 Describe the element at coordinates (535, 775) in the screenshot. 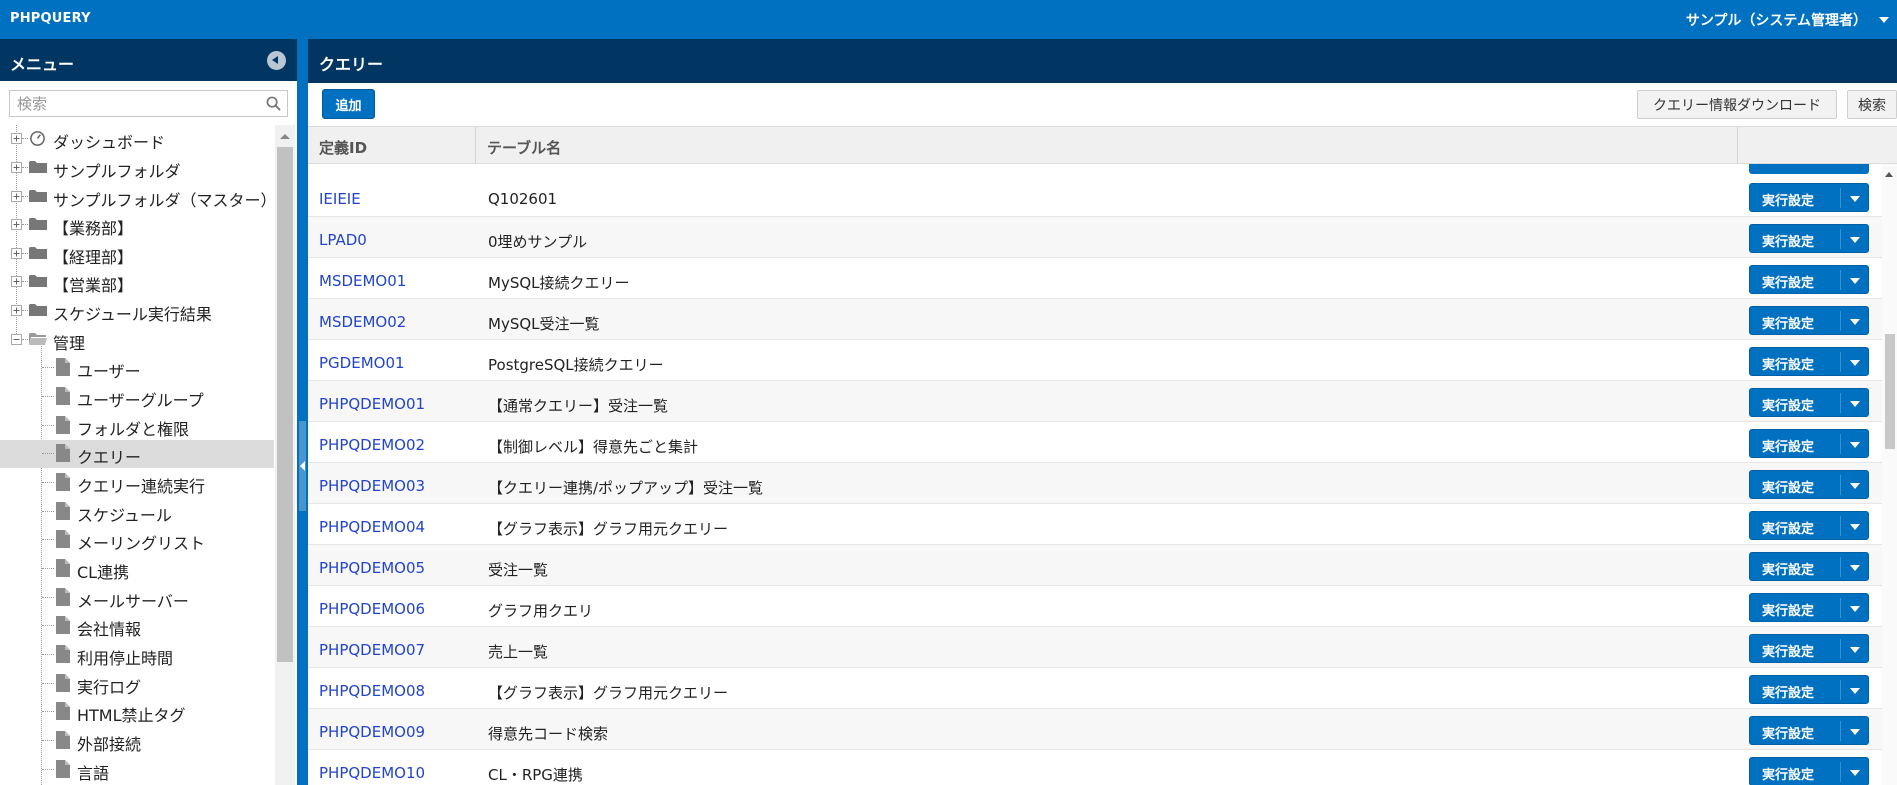

I see `table-name-cell: CL・RPG連携` at that location.